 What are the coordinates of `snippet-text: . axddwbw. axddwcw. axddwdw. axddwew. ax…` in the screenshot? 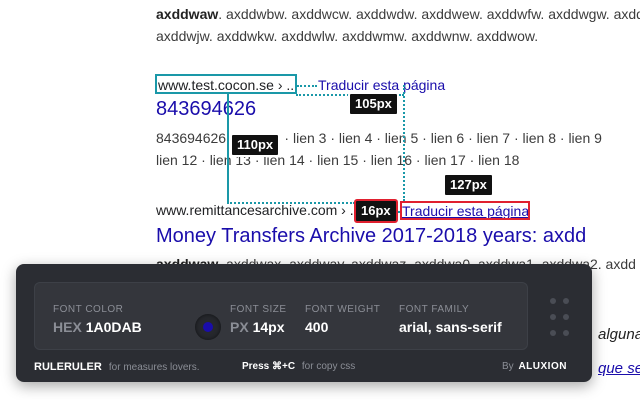 It's located at (429, 14).